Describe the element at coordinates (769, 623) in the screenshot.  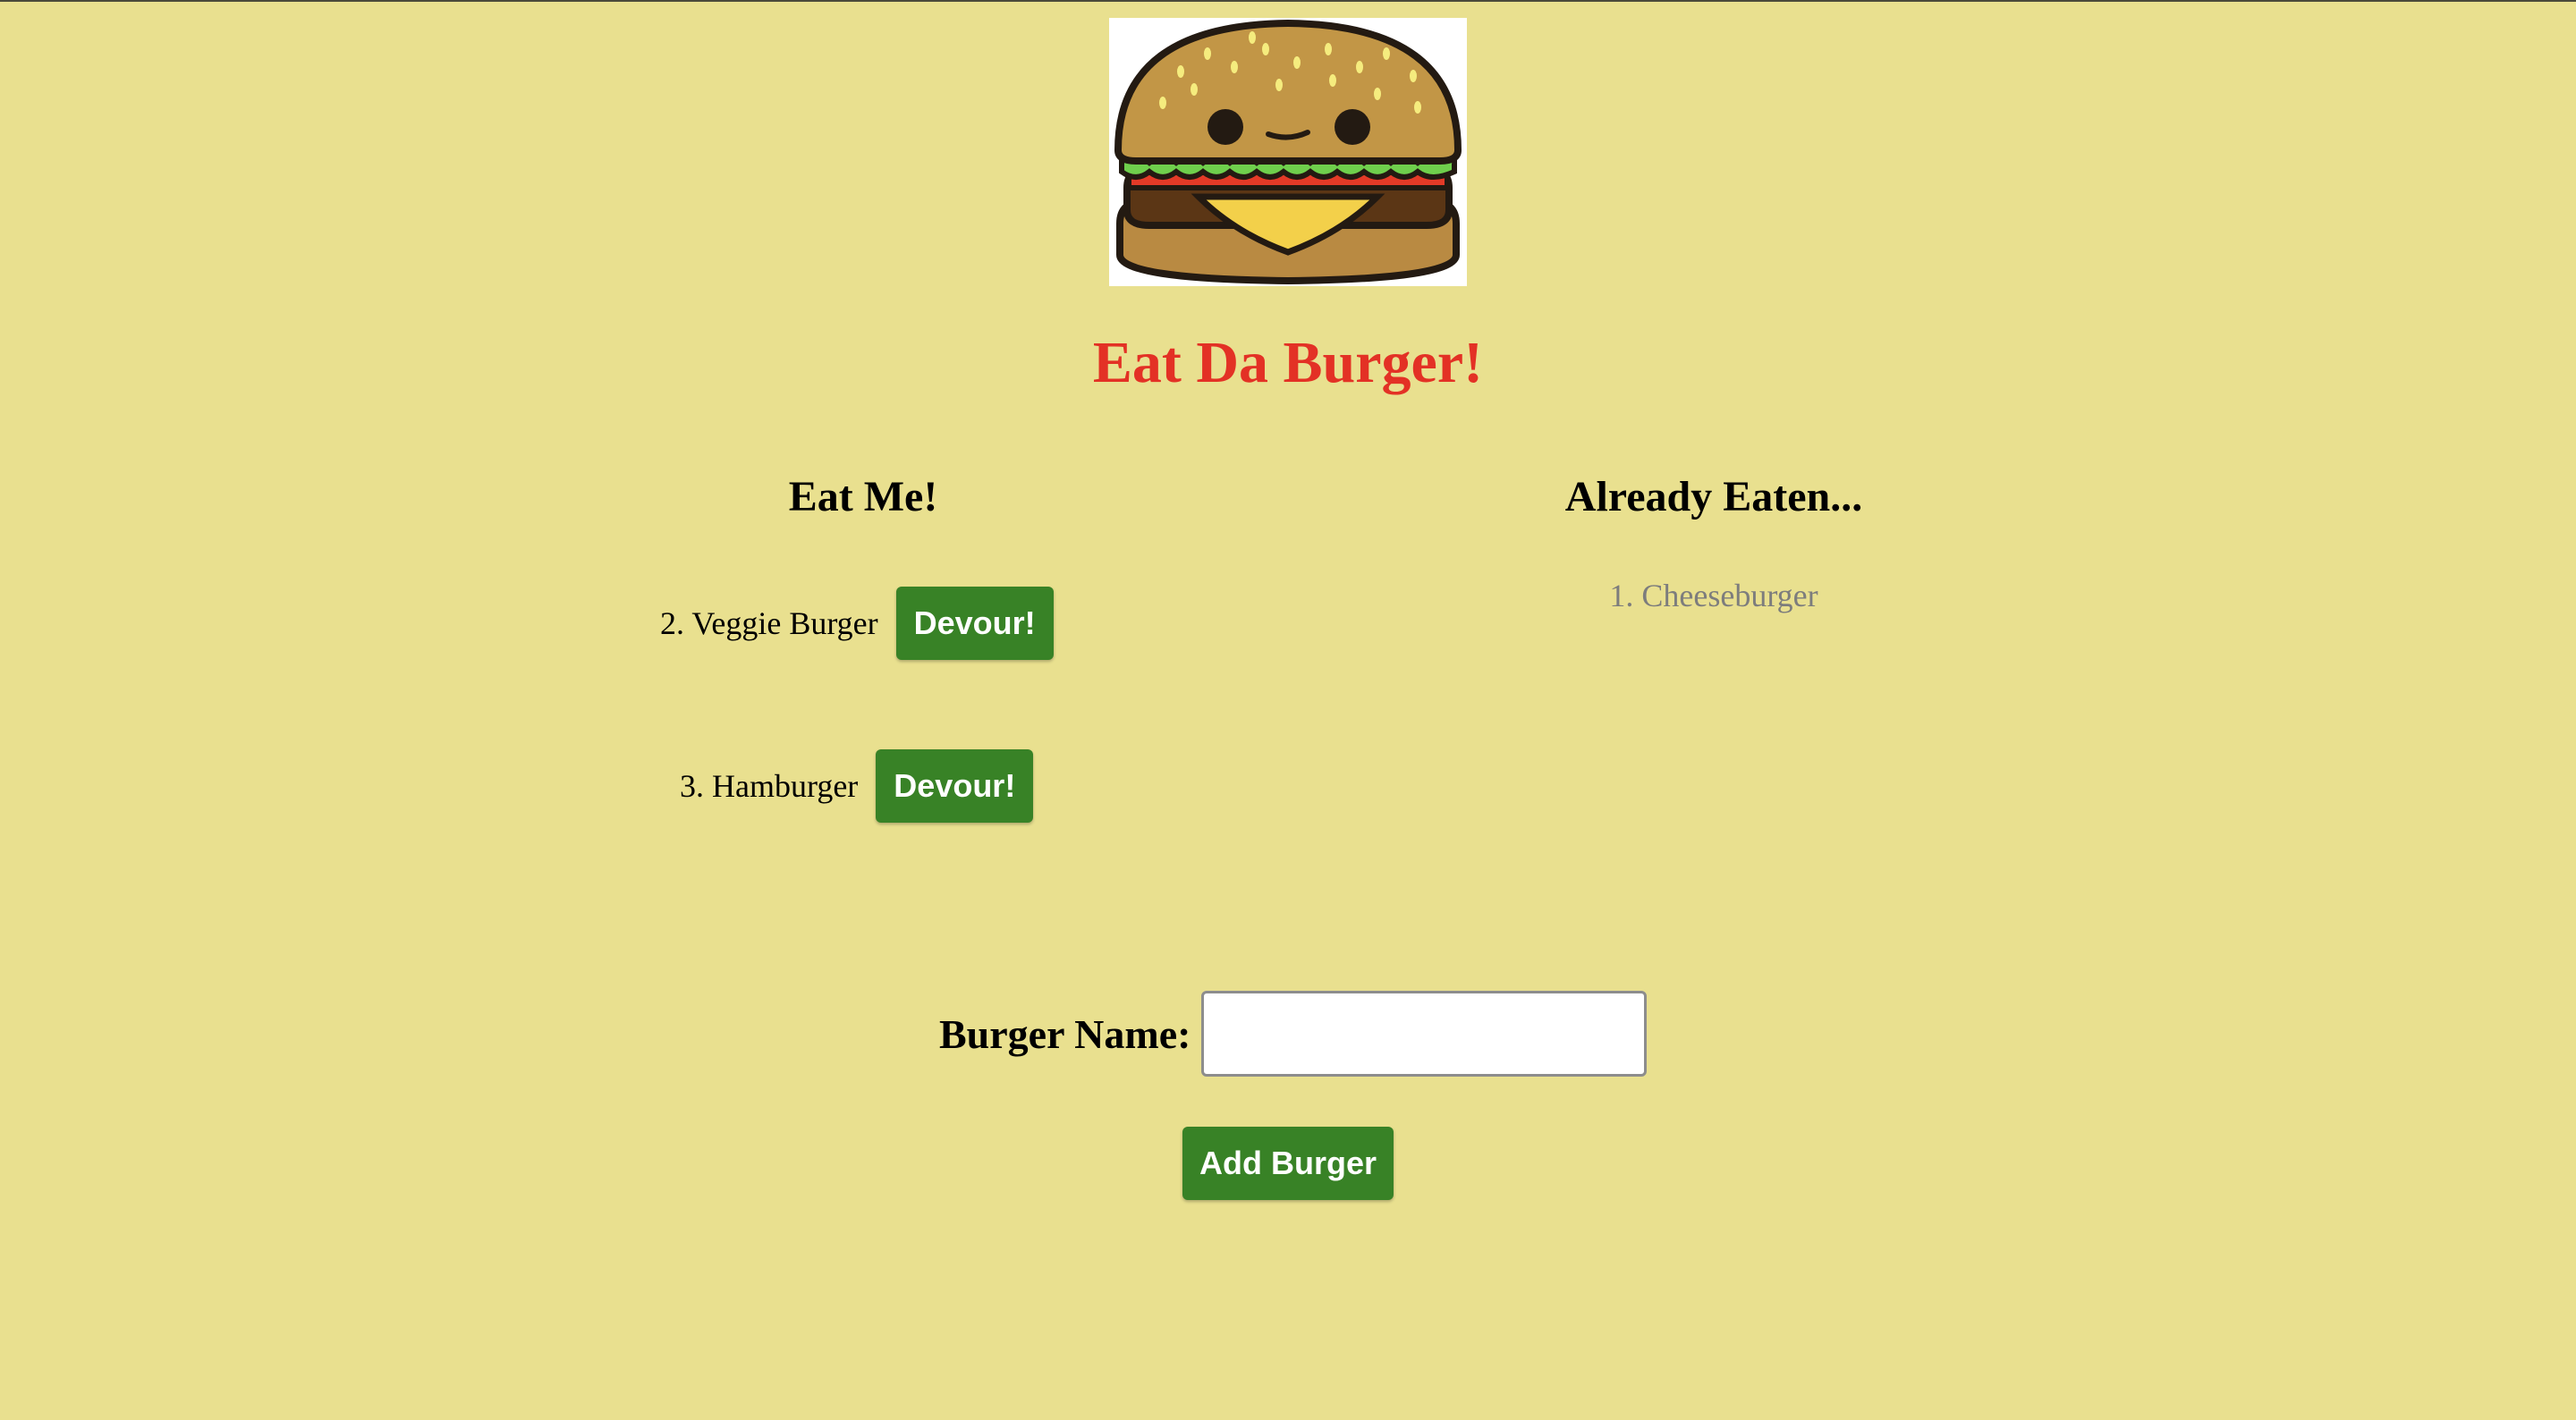
I see `burger-name: 2. Veggie Burger` at that location.